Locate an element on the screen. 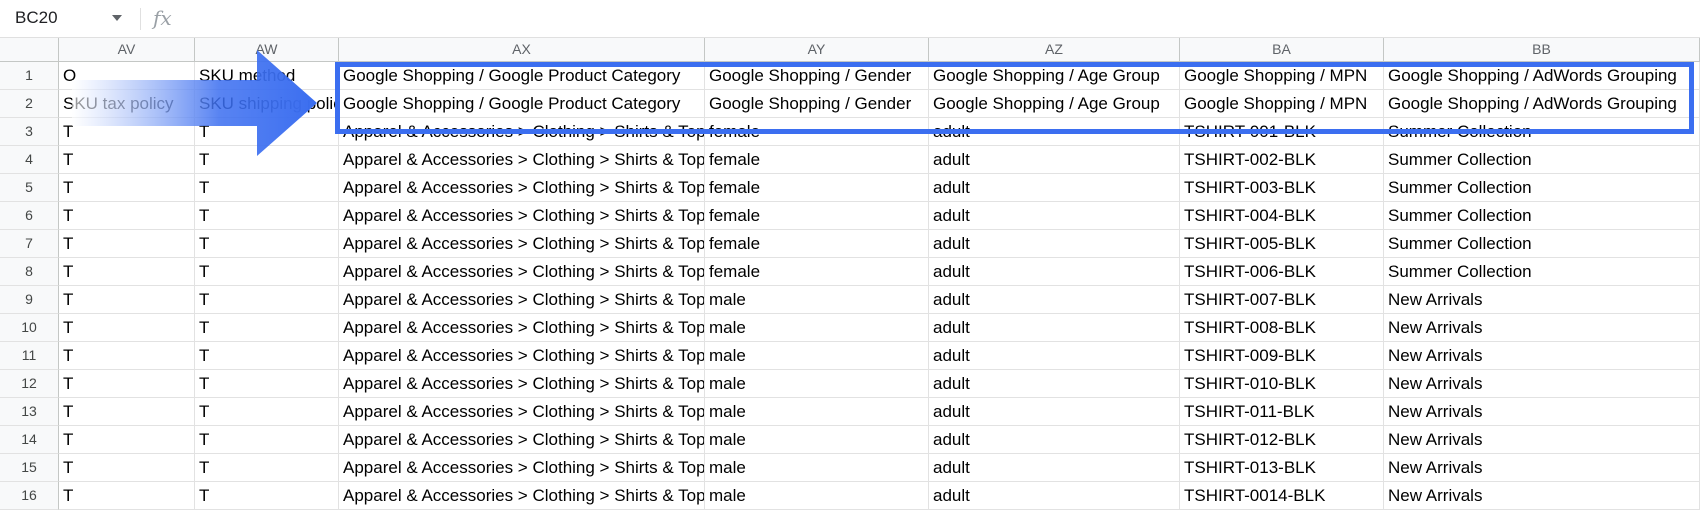 This screenshot has width=1700, height=518. row-header: 3 is located at coordinates (29, 132).